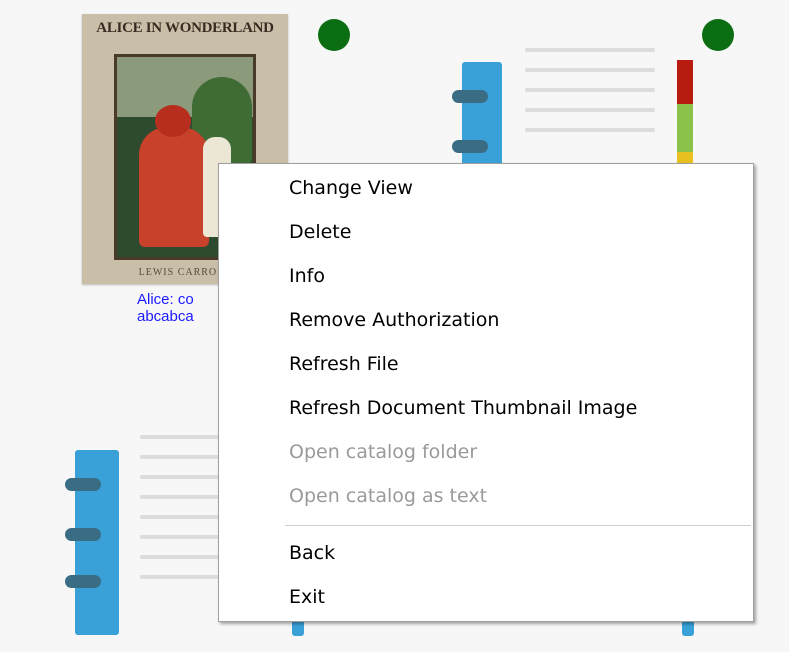 This screenshot has height=652, width=789. Describe the element at coordinates (312, 553) in the screenshot. I see `menu-item-back: Back` at that location.